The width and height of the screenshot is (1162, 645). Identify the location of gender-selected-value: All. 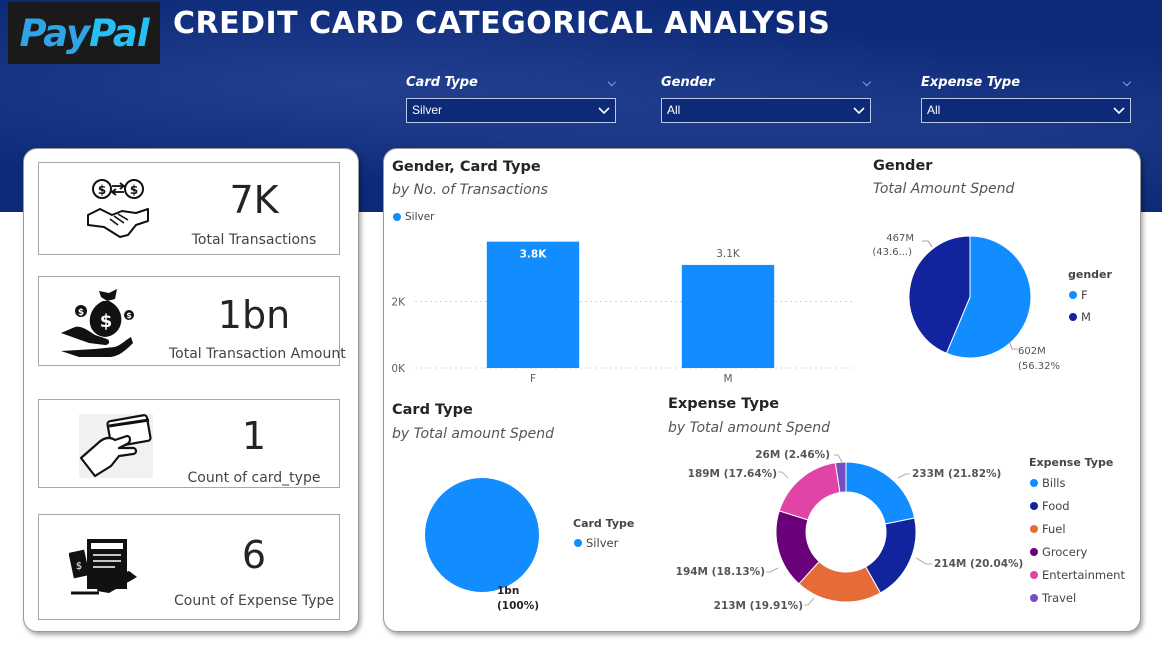
(674, 110).